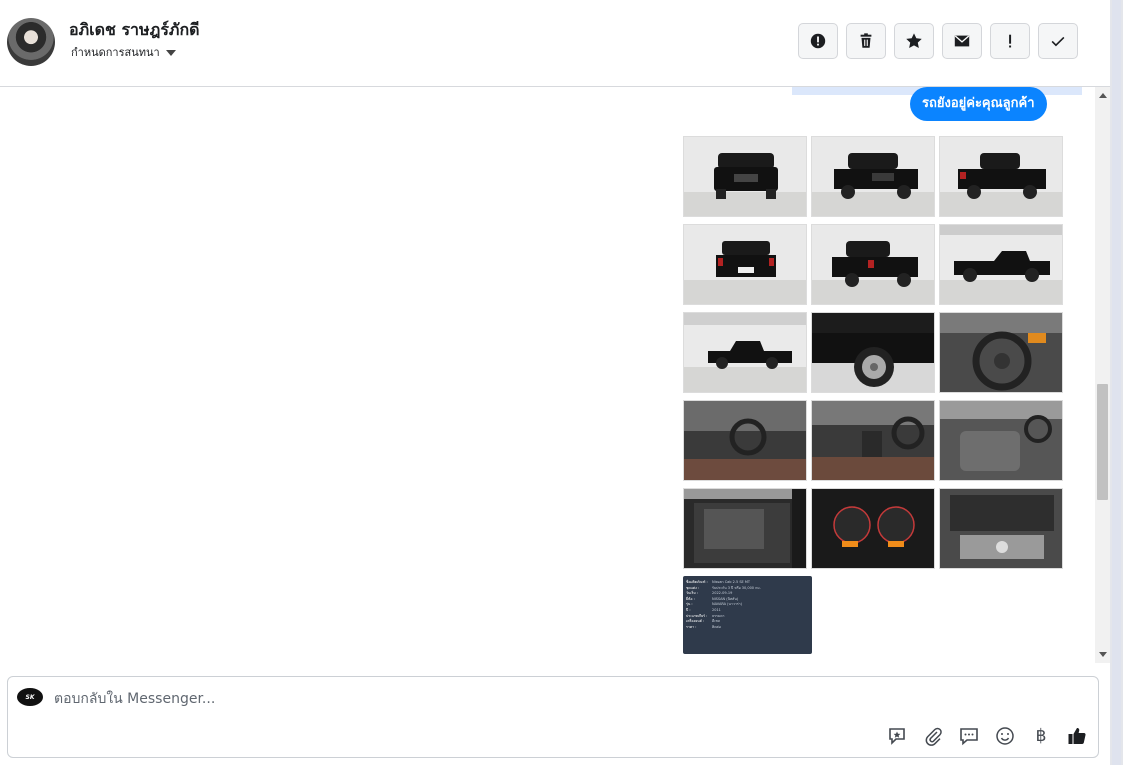 The image size is (1123, 765). I want to click on photo-car-gauge-cluster, so click(873, 528).